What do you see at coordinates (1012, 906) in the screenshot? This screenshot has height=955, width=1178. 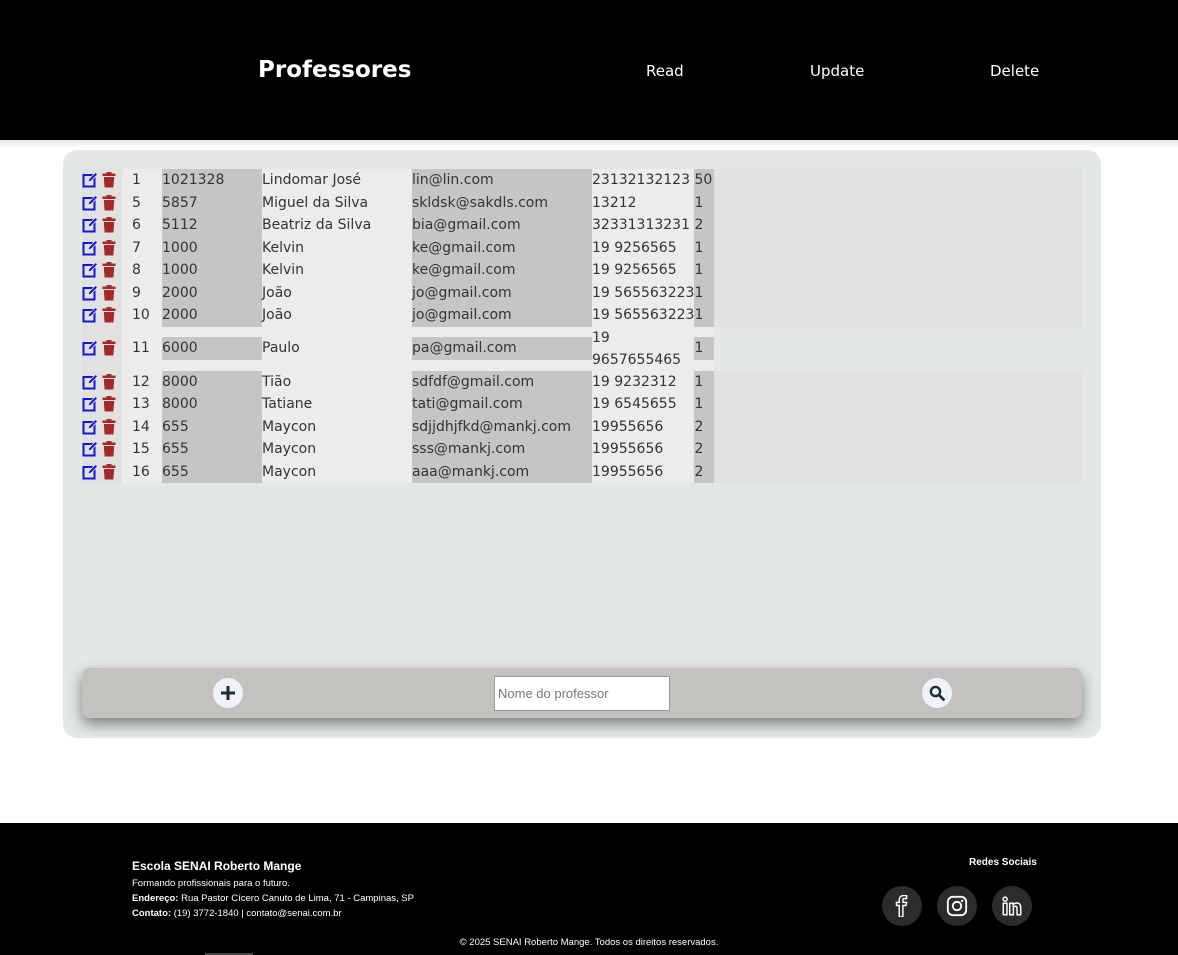 I see `linkedin-link` at bounding box center [1012, 906].